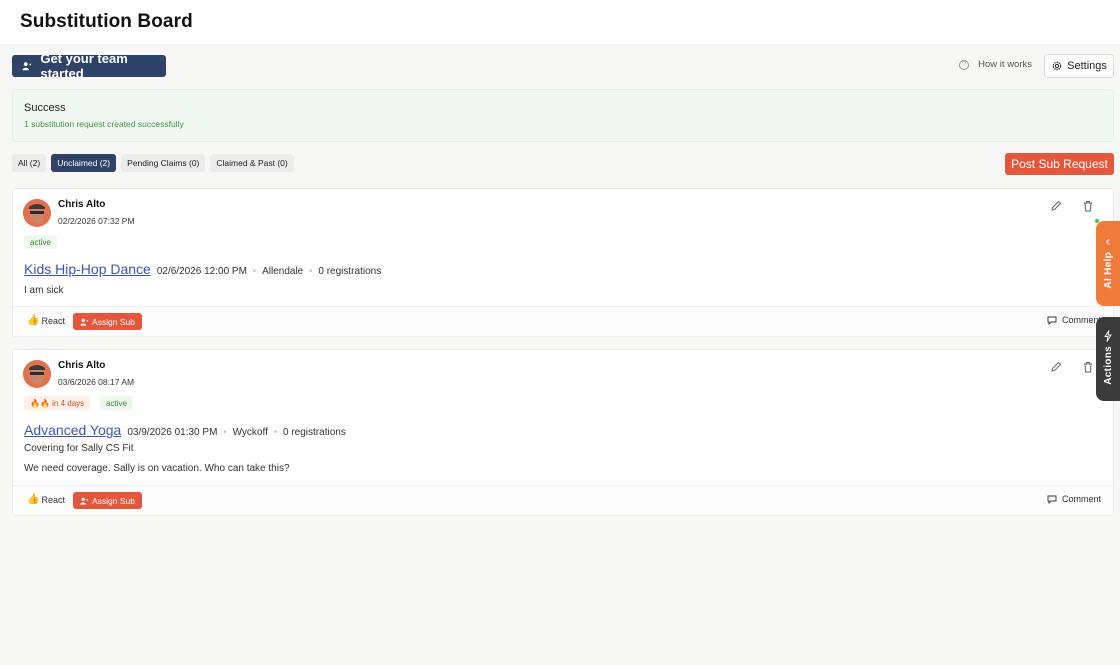 This screenshot has height=665, width=1120. Describe the element at coordinates (1108, 270) in the screenshot. I see `ai-help-label: AI Help` at that location.